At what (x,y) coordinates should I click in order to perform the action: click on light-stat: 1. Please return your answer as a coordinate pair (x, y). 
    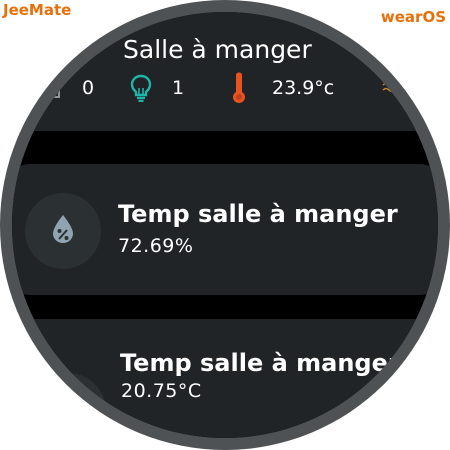
    Looking at the image, I should click on (157, 88).